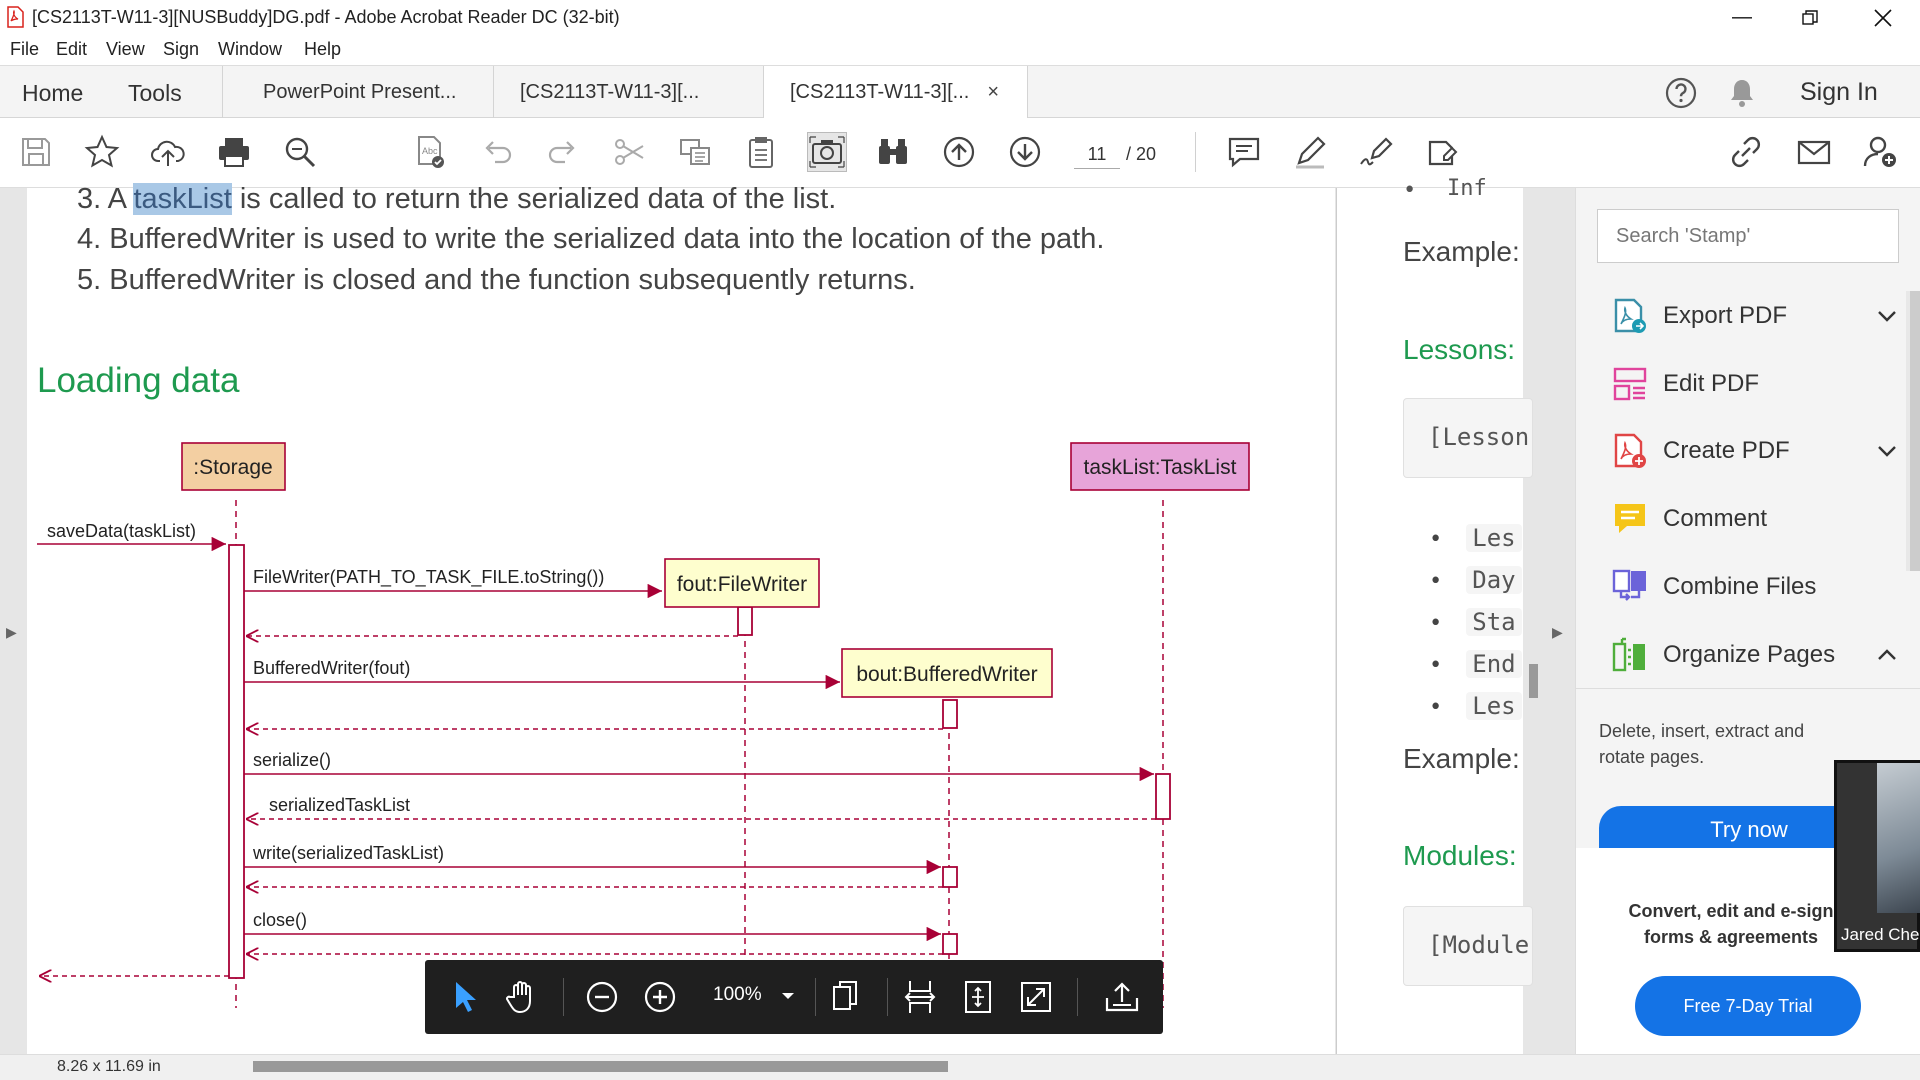 The width and height of the screenshot is (1920, 1080). Describe the element at coordinates (1877, 856) in the screenshot. I see `video-call-thumbnail: Jared Che` at that location.